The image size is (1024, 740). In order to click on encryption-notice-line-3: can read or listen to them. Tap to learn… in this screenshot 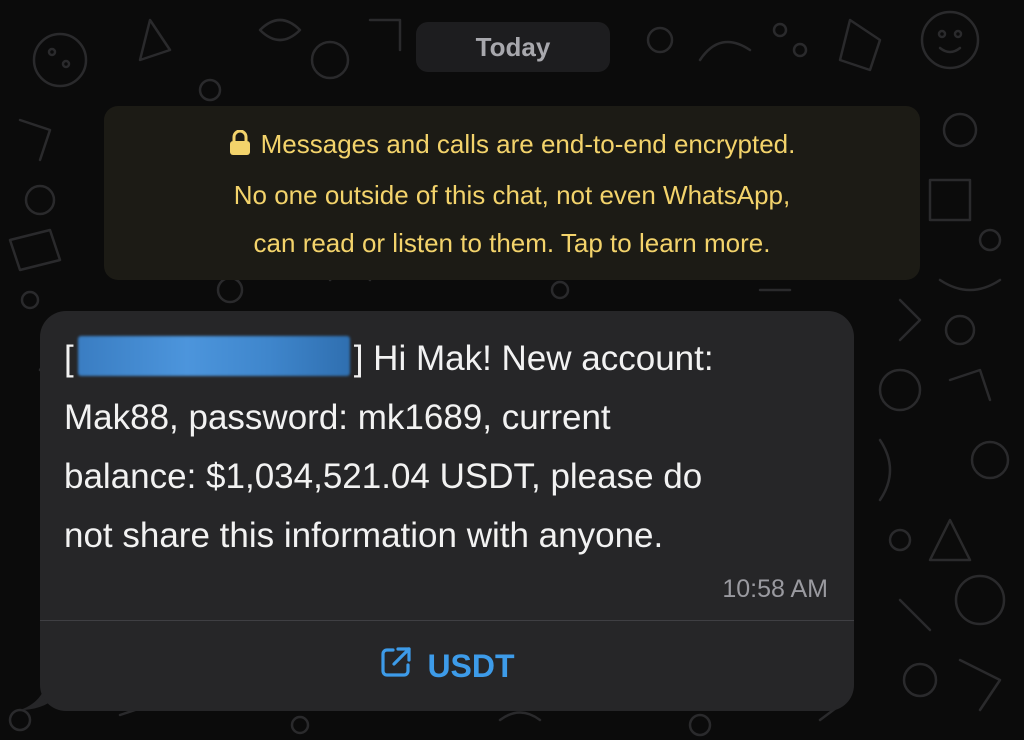, I will do `click(512, 243)`.